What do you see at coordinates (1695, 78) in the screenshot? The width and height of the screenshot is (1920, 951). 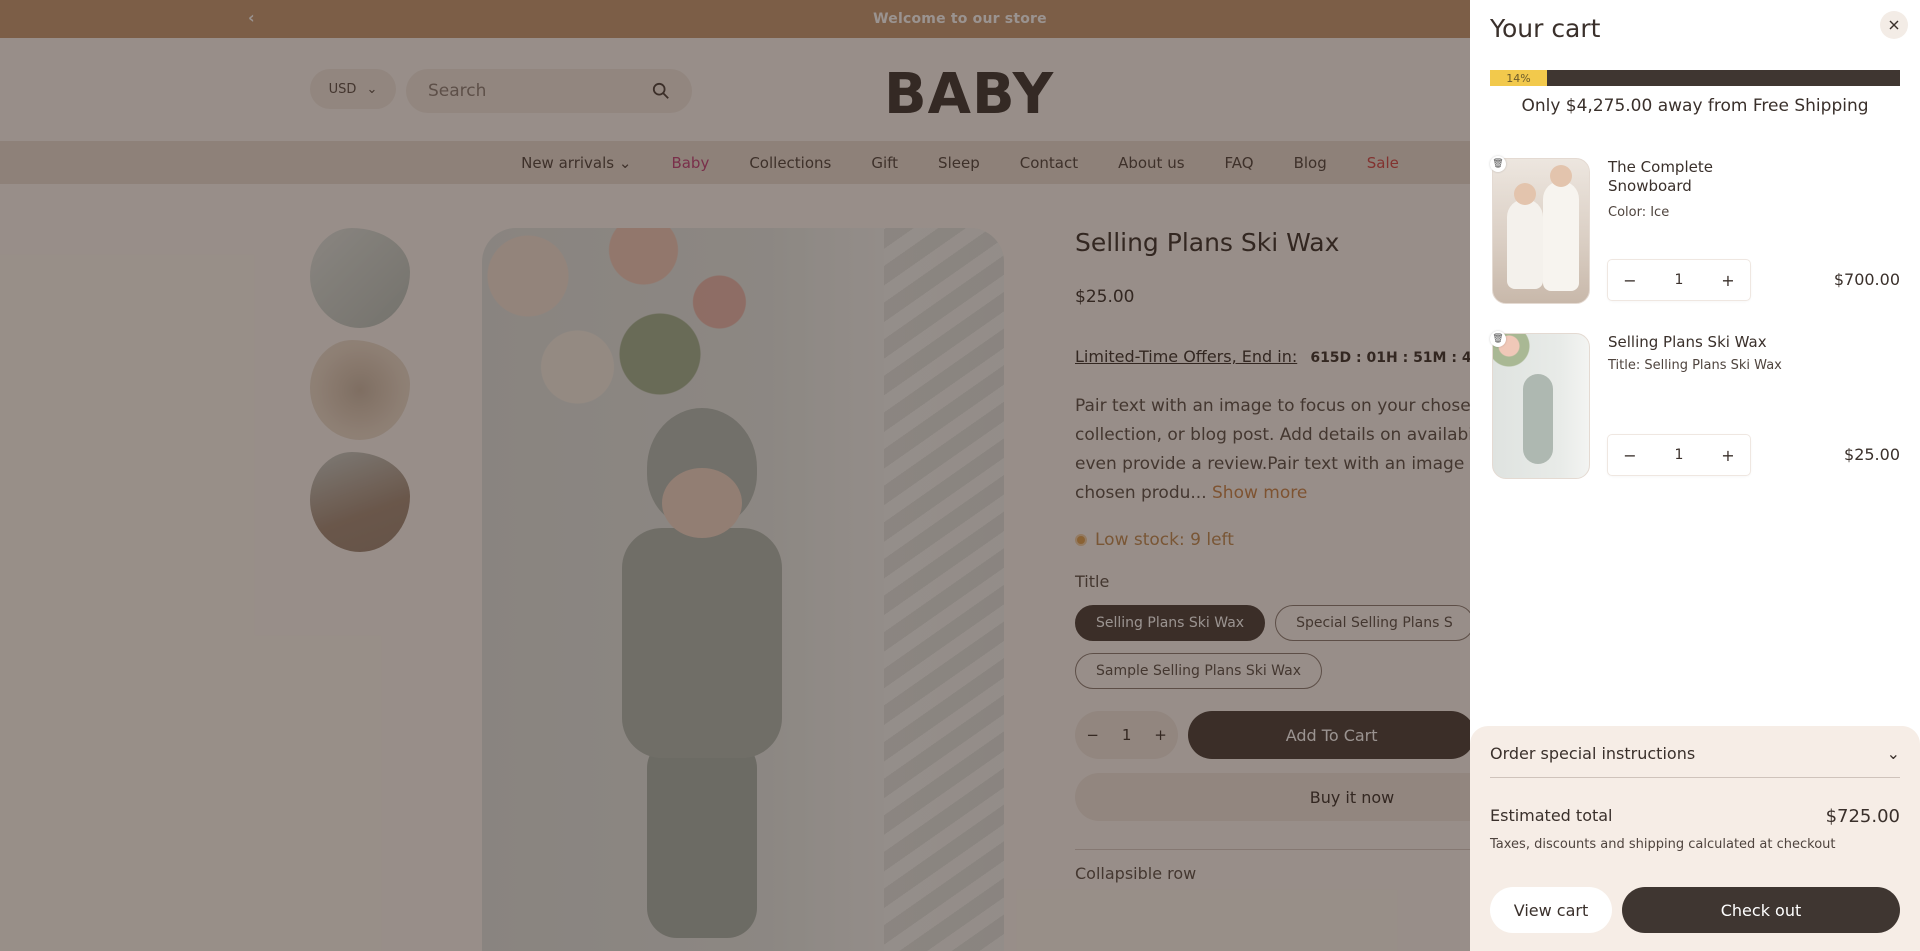 I see `free-shipping-progress: 14%` at bounding box center [1695, 78].